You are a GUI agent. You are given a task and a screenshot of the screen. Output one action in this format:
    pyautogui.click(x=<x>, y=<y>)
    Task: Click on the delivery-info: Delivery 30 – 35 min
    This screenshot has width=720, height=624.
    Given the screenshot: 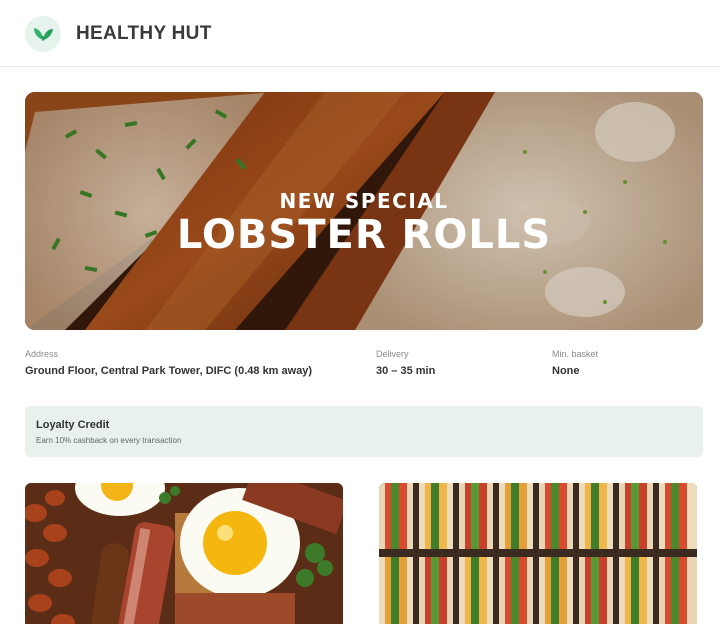 What is the action you would take?
    pyautogui.click(x=405, y=363)
    